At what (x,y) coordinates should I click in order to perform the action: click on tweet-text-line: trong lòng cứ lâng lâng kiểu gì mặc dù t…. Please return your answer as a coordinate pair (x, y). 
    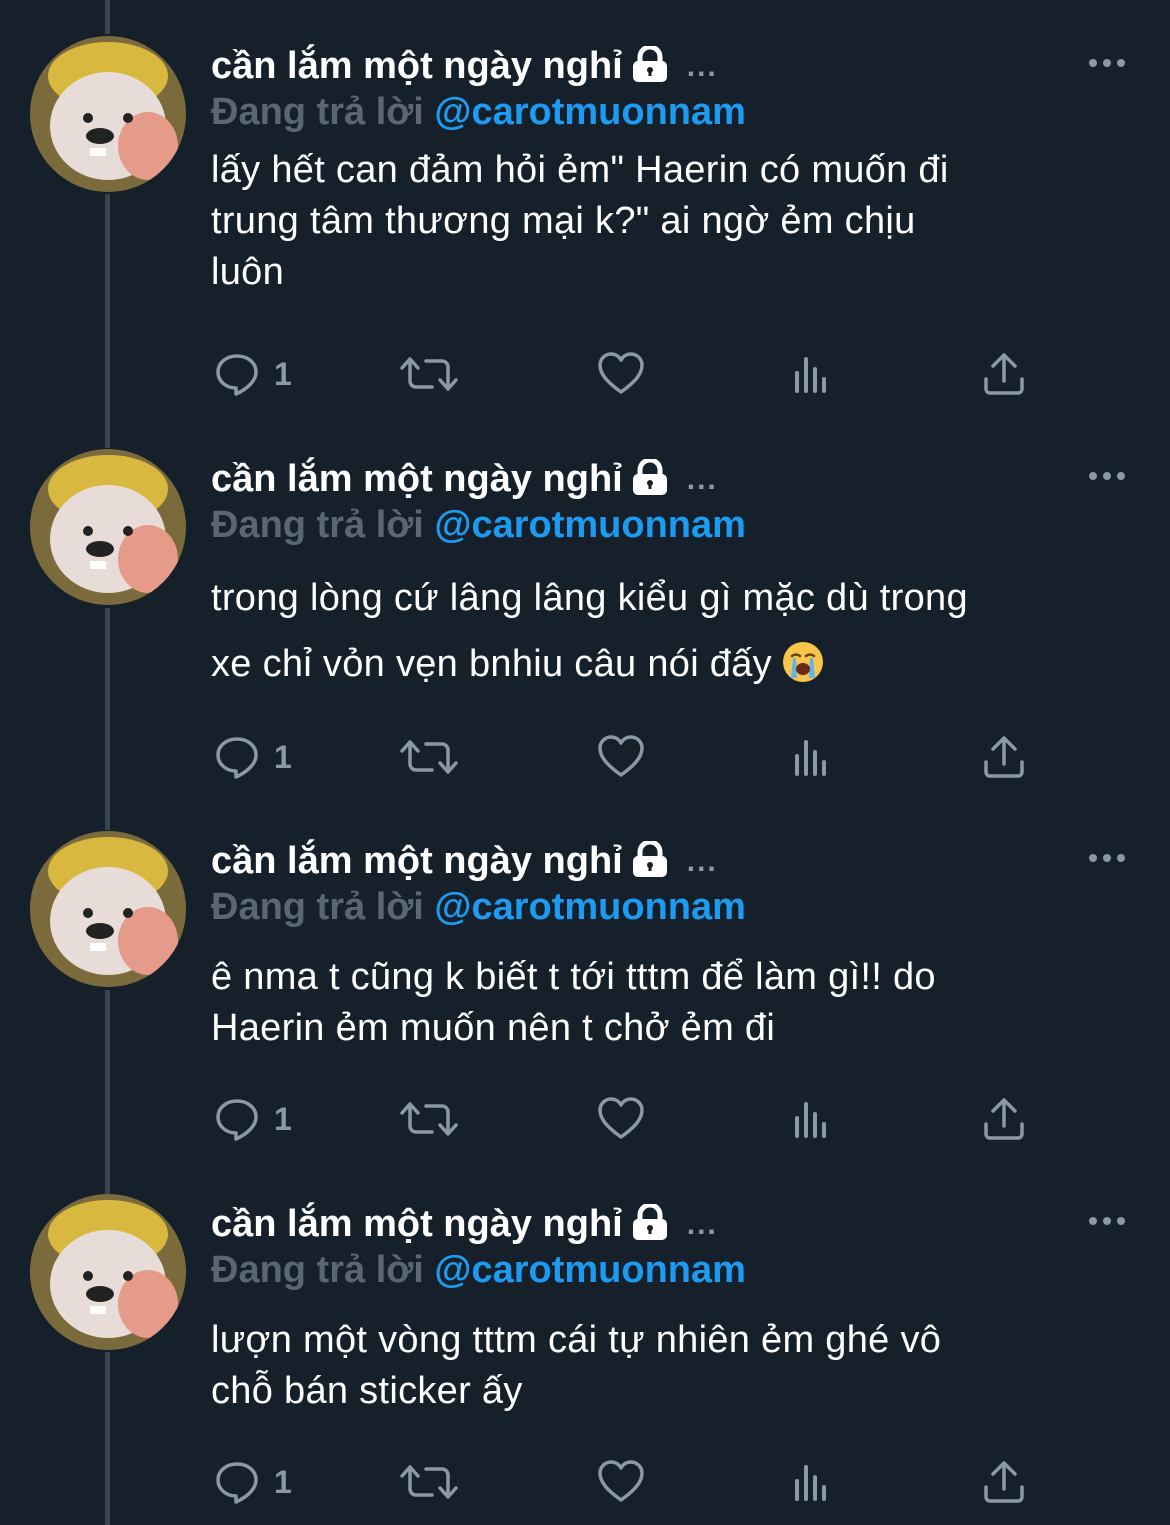
    Looking at the image, I should click on (589, 598).